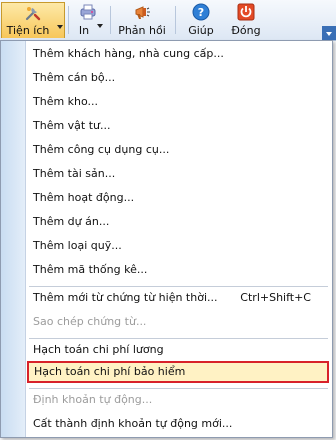 The height and width of the screenshot is (440, 336). I want to click on menu-icon-gutter, so click(13, 239).